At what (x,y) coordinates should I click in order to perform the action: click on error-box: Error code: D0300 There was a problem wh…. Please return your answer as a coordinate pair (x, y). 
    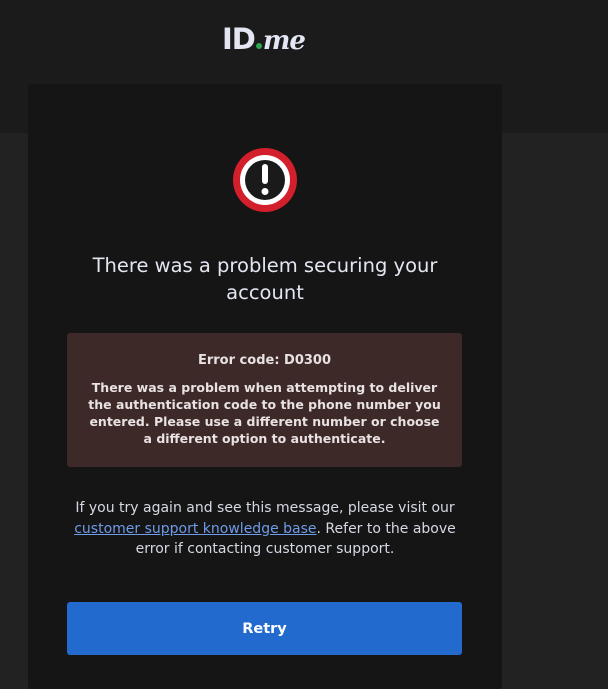
    Looking at the image, I should click on (264, 400).